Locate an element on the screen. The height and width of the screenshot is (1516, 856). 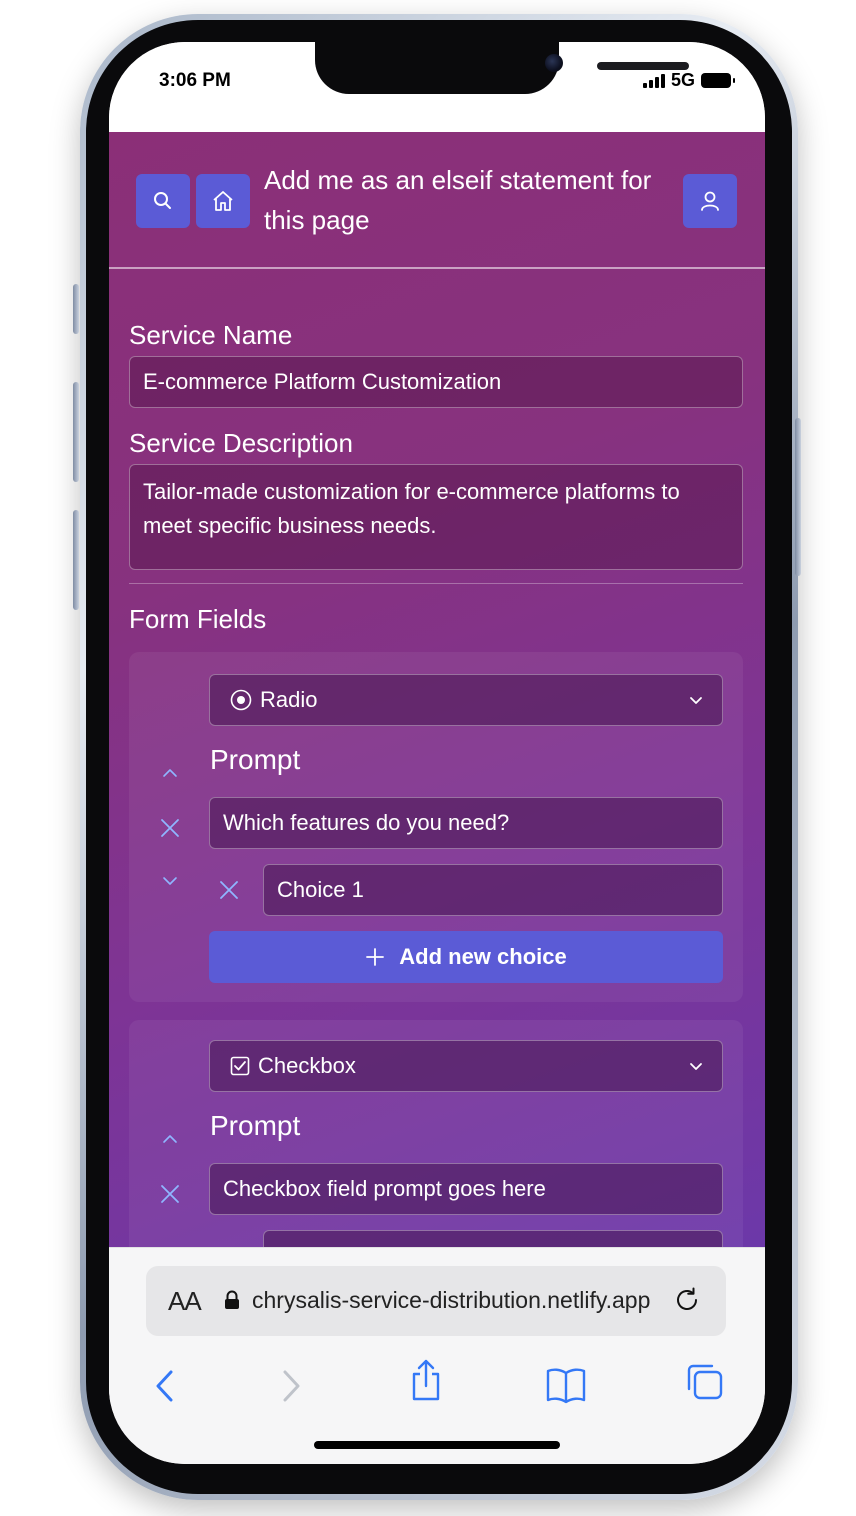
add-choice-button: Add new choice is located at coordinates (466, 957).